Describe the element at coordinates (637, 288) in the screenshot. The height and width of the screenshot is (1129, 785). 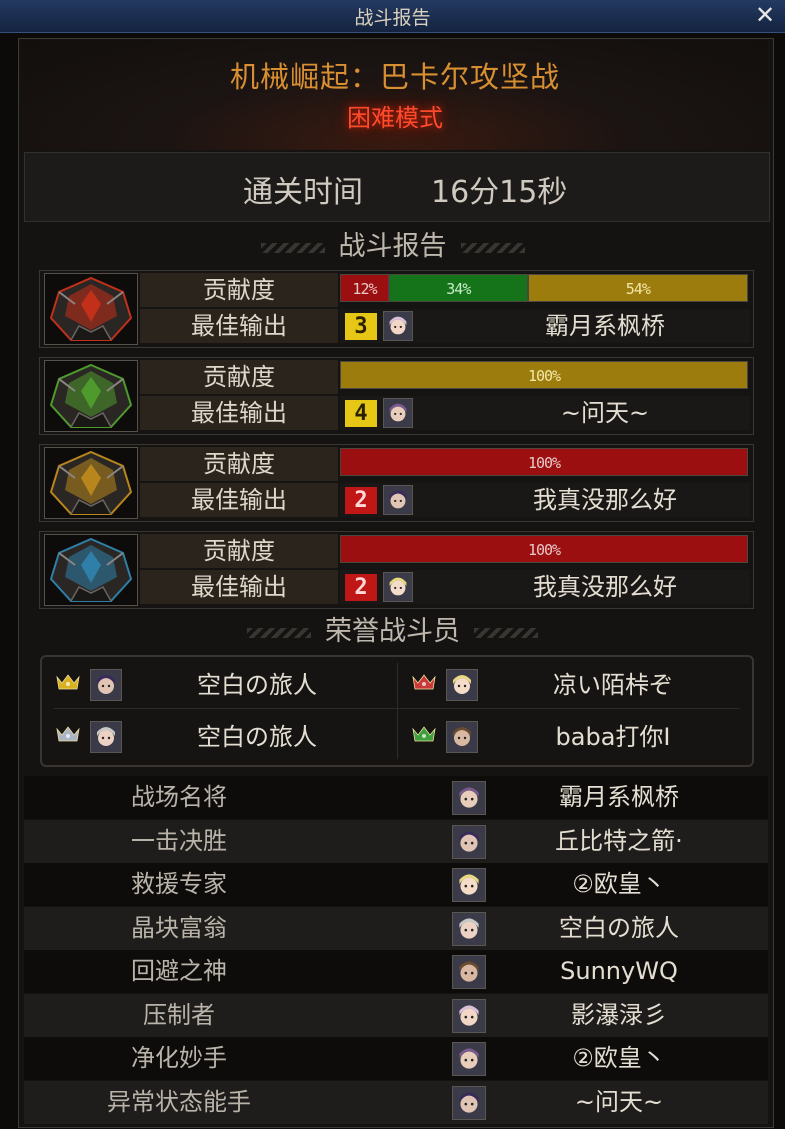
I see `contribution-segment: 54%` at that location.